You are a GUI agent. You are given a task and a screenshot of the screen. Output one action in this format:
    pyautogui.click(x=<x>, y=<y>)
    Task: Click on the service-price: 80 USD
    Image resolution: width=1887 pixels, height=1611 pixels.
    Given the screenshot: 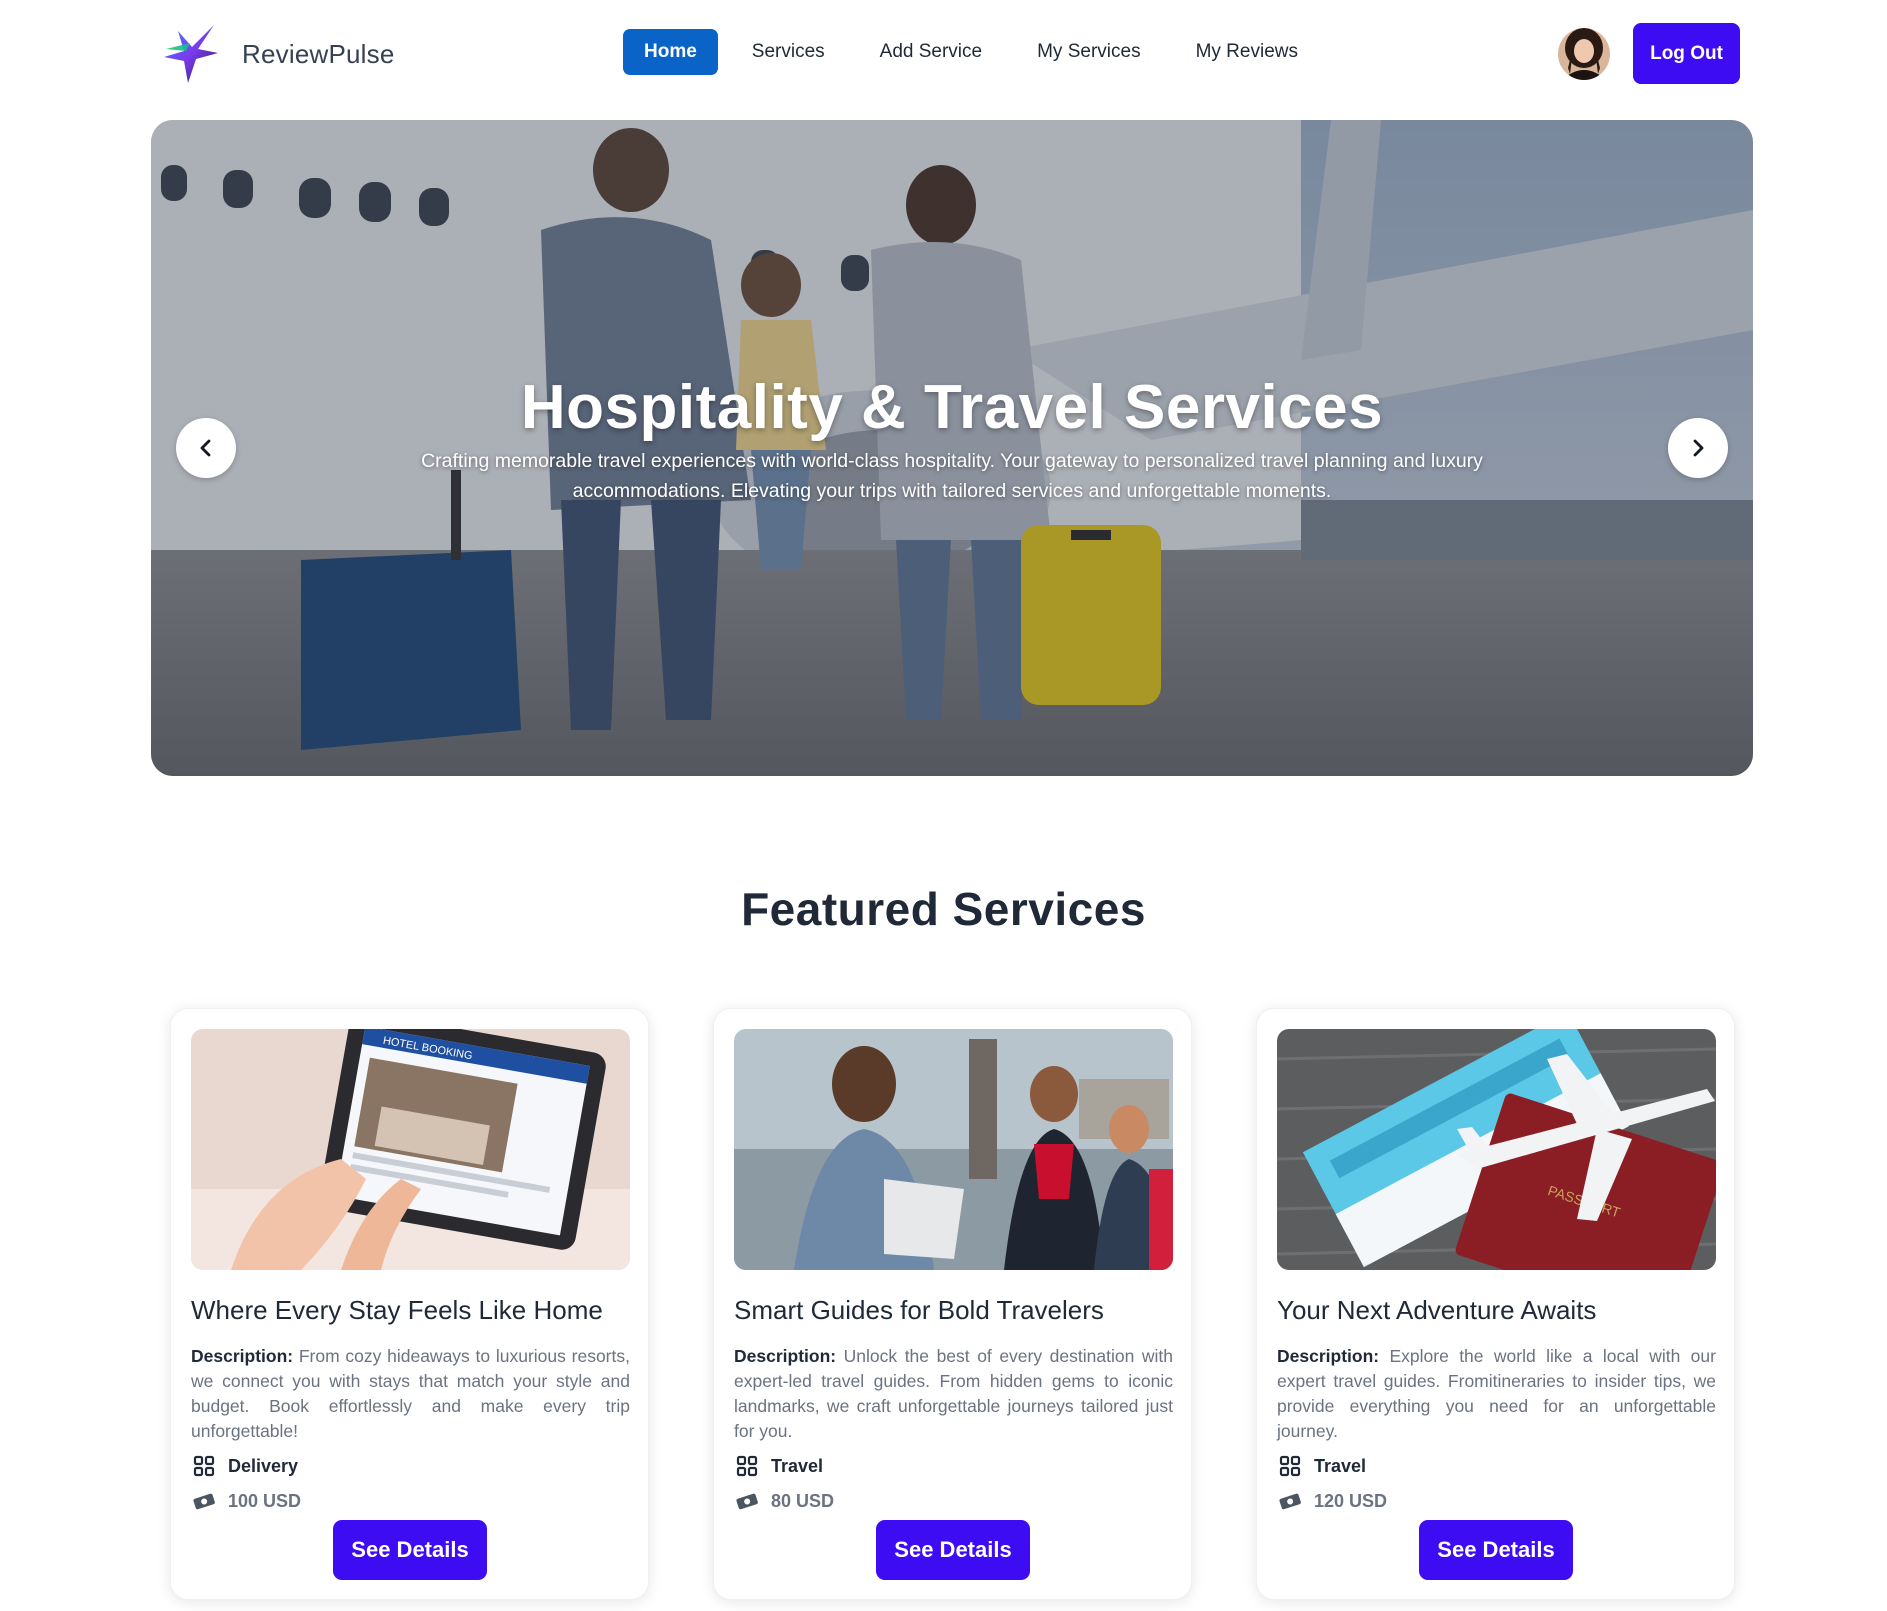 What is the action you would take?
    pyautogui.click(x=955, y=1501)
    